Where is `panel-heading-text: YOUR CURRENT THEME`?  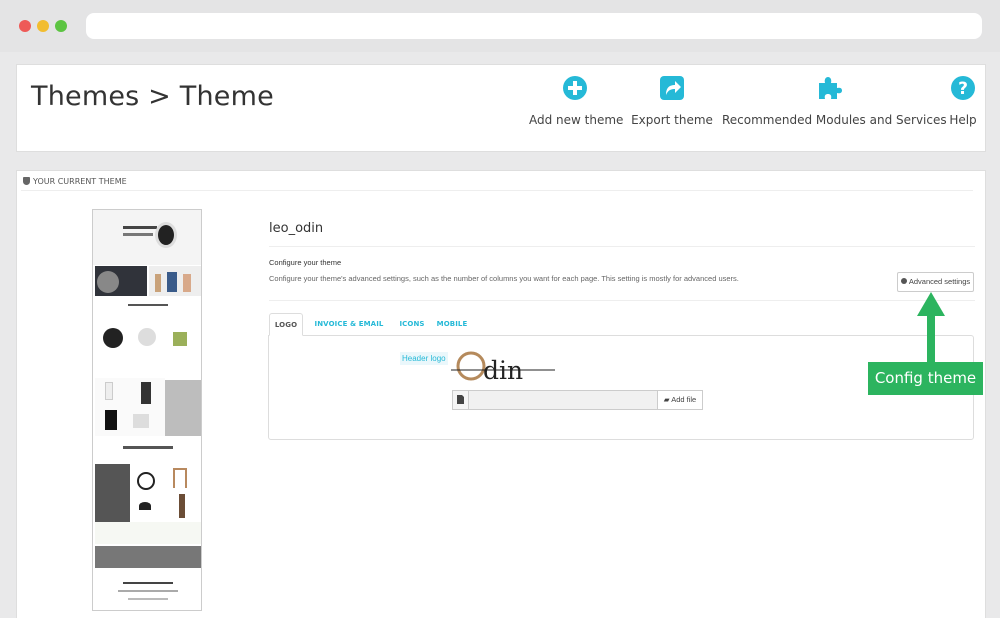
panel-heading-text: YOUR CURRENT THEME is located at coordinates (80, 181).